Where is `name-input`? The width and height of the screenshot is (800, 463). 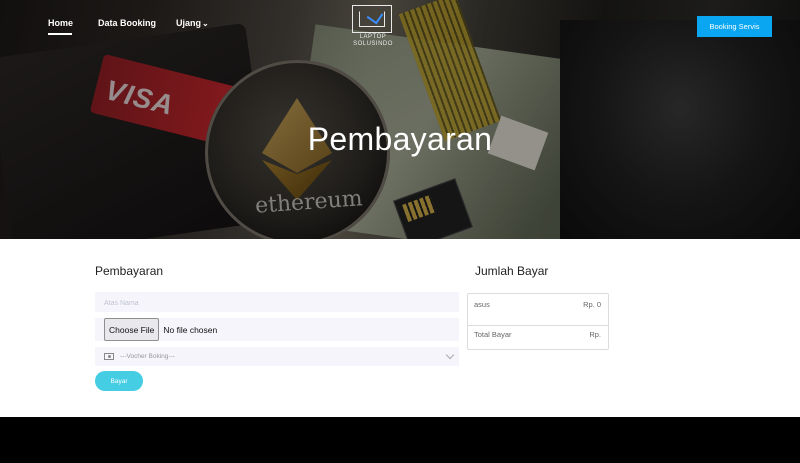 name-input is located at coordinates (277, 303).